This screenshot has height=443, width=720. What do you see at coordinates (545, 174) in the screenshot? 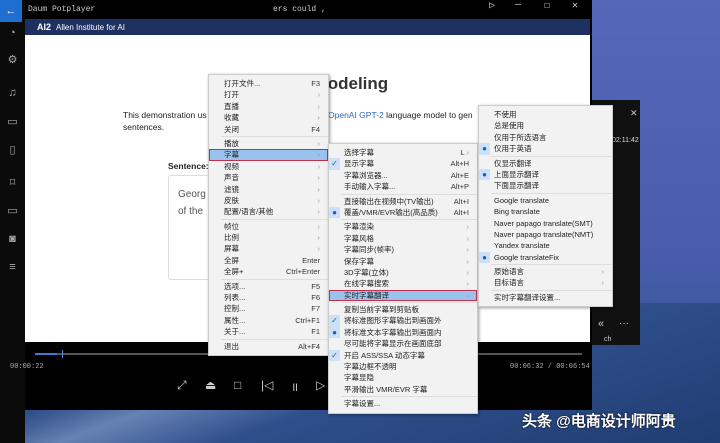
I see `menu-item: ● 上面显示翻译` at bounding box center [545, 174].